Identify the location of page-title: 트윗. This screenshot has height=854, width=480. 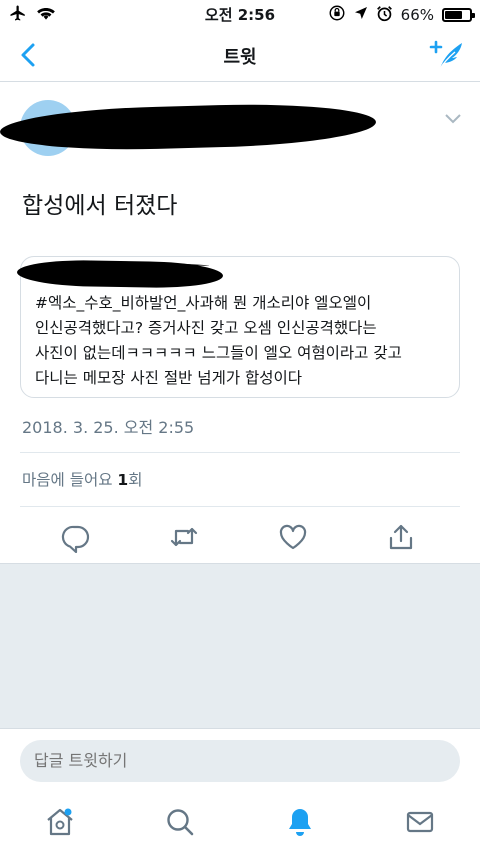
(240, 57).